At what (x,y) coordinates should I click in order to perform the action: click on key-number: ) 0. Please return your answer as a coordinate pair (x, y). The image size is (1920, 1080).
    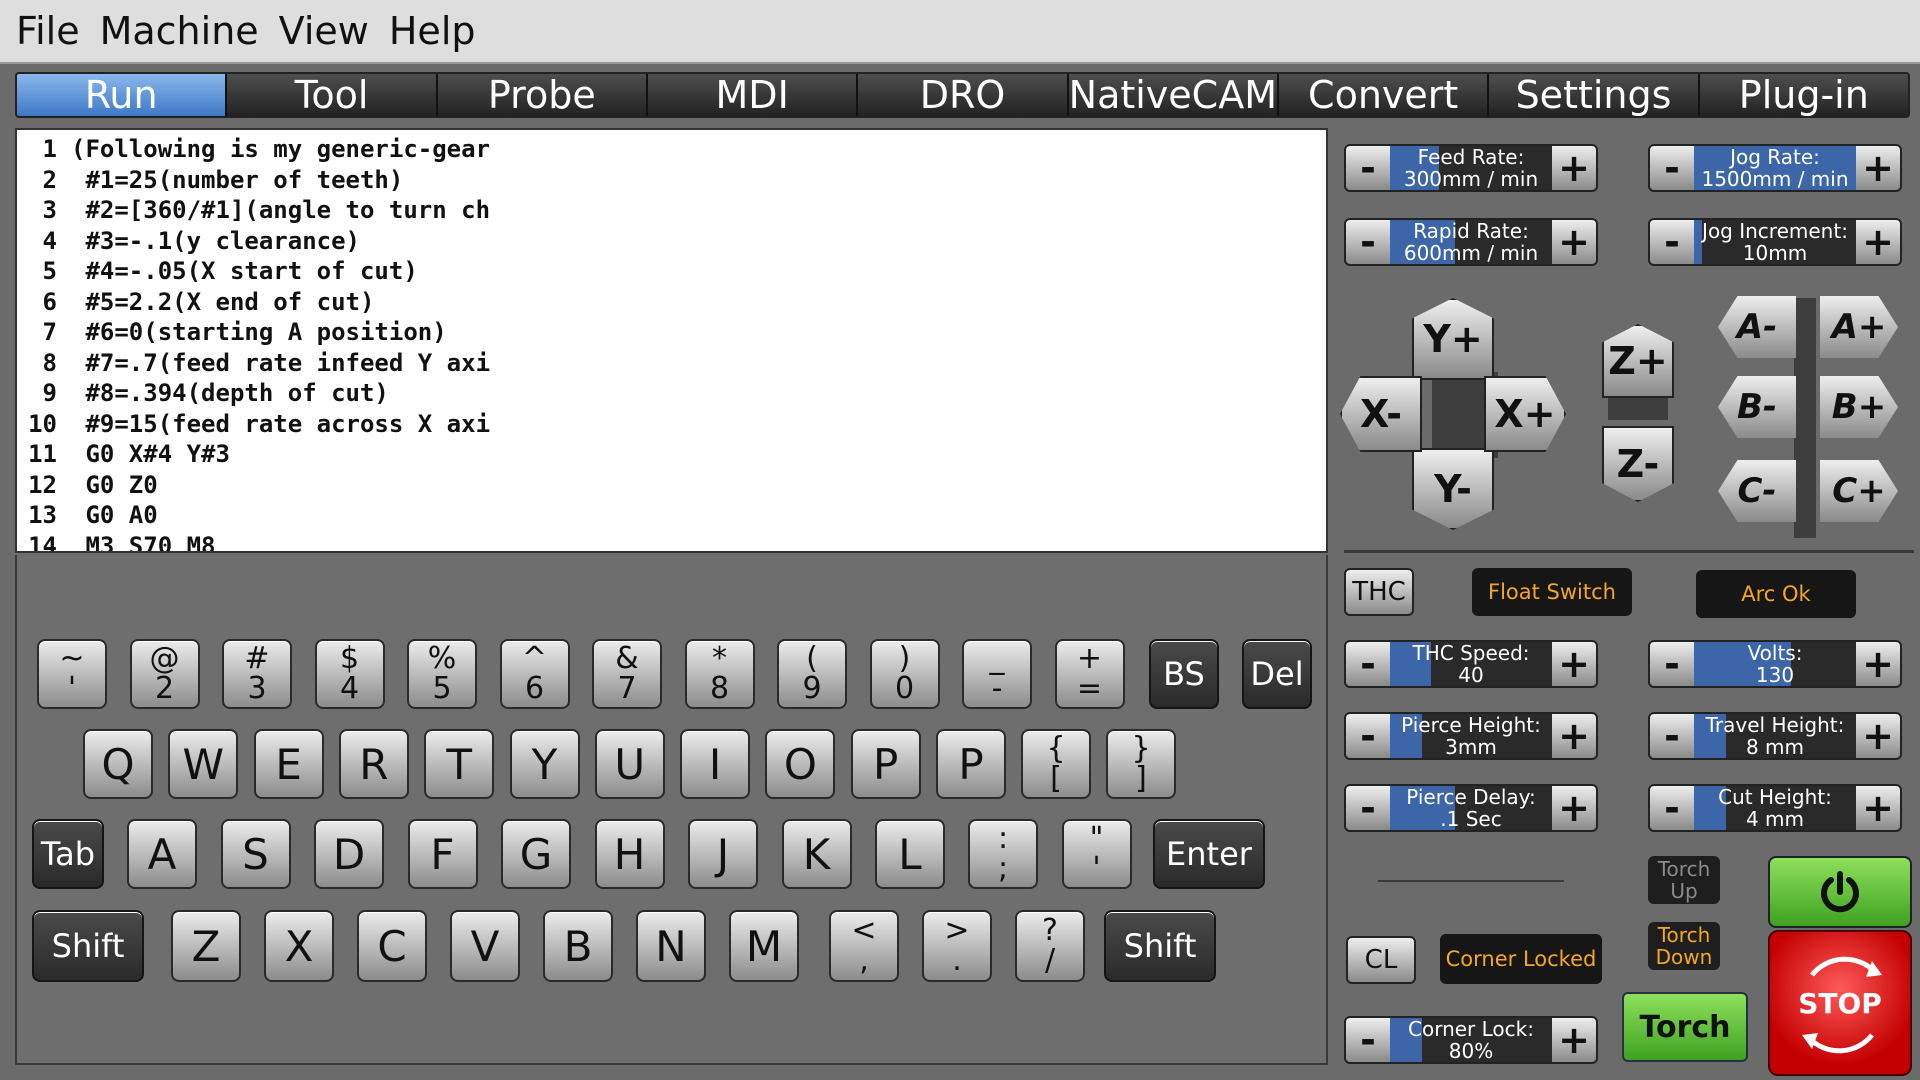
    Looking at the image, I should click on (904, 674).